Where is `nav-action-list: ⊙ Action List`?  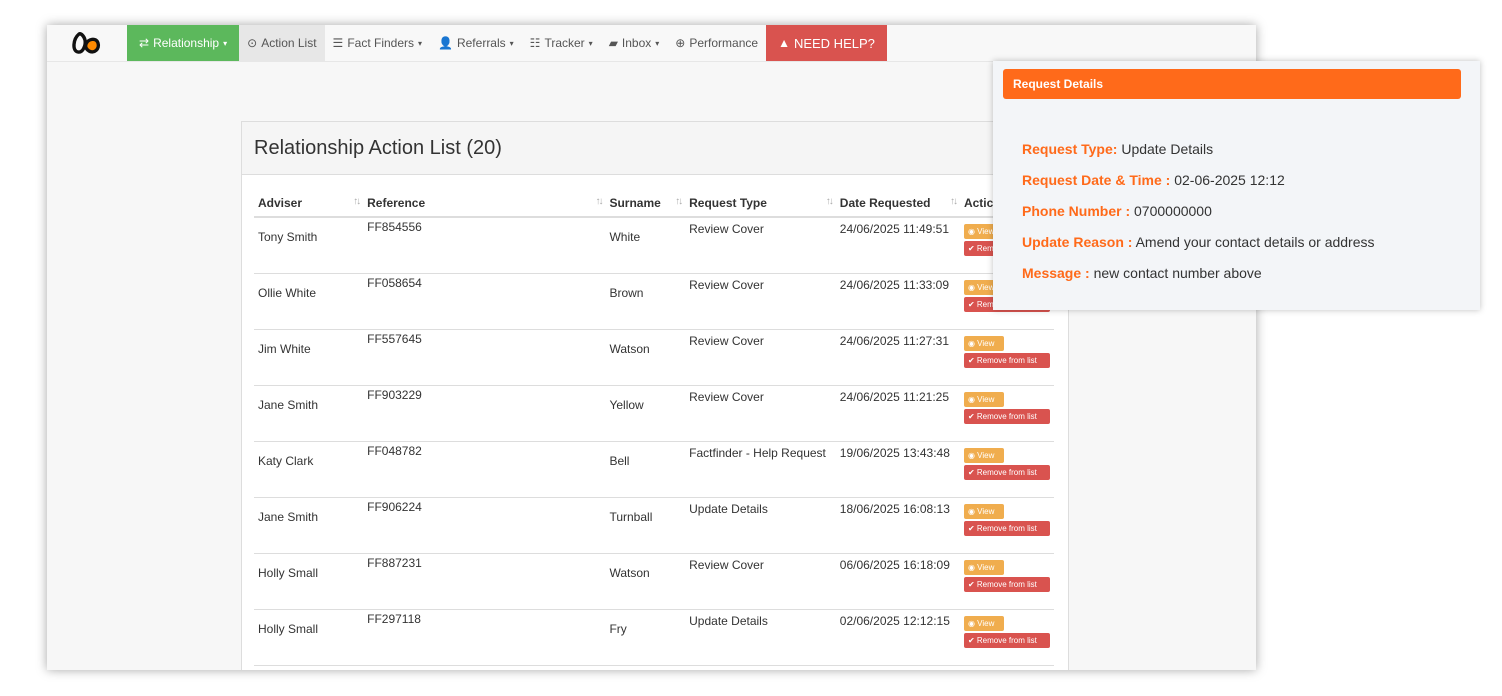 nav-action-list: ⊙ Action List is located at coordinates (282, 43).